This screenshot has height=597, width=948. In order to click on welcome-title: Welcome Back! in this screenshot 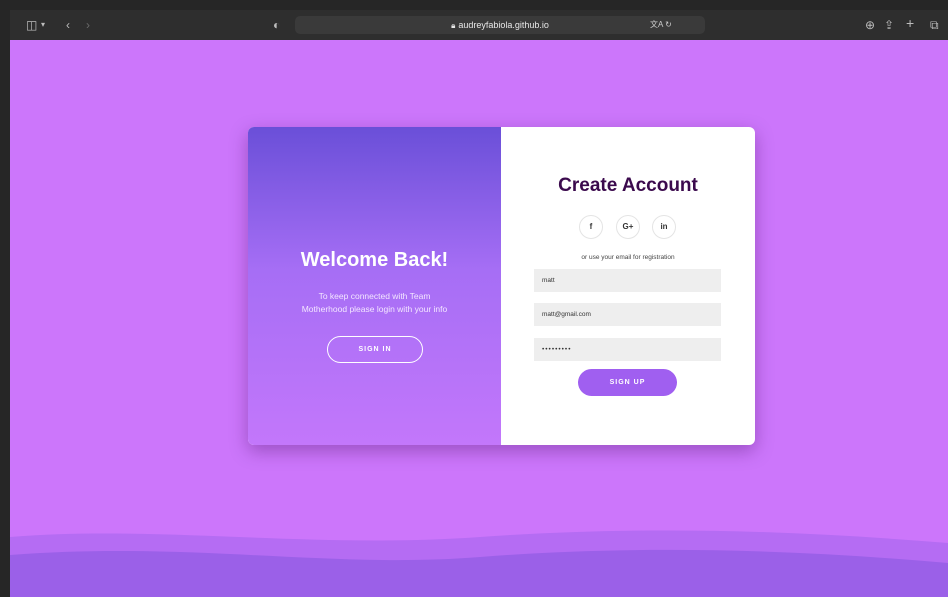, I will do `click(374, 260)`.